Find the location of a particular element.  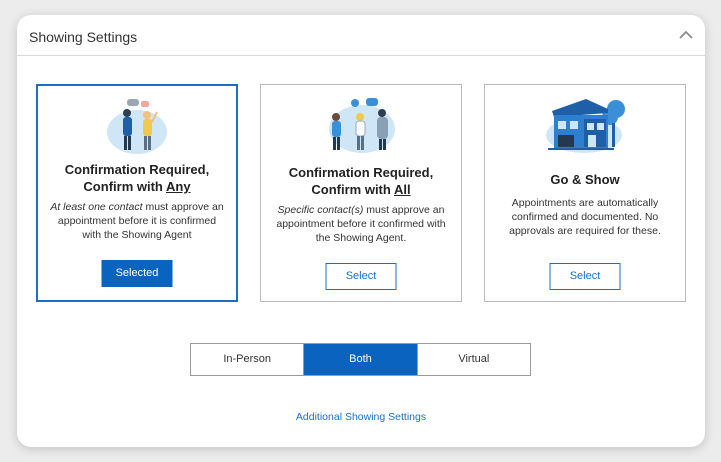

showing-type-toggle: In-Person Both Virtual is located at coordinates (360, 359).